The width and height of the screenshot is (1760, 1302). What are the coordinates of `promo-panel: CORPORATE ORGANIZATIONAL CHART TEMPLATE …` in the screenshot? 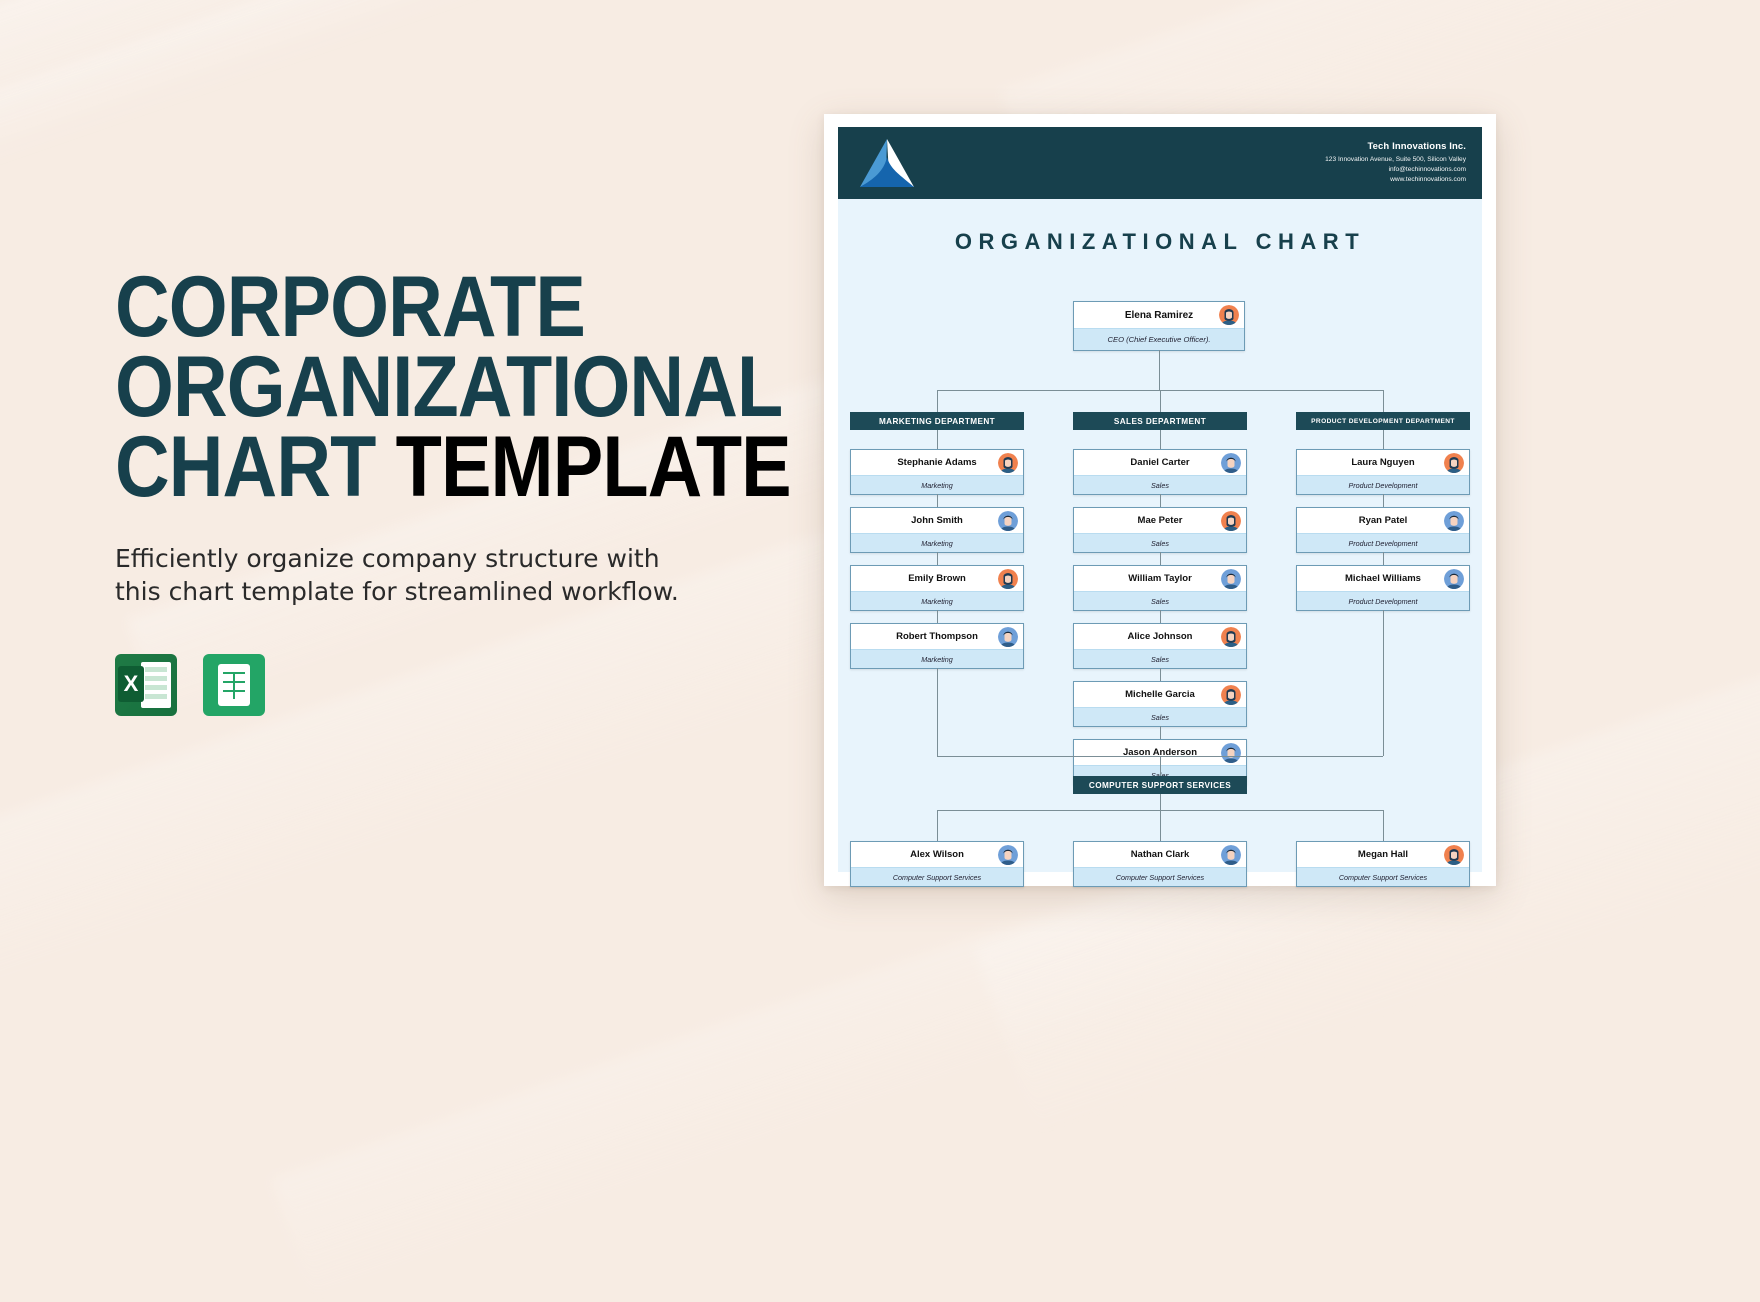 It's located at (465, 490).